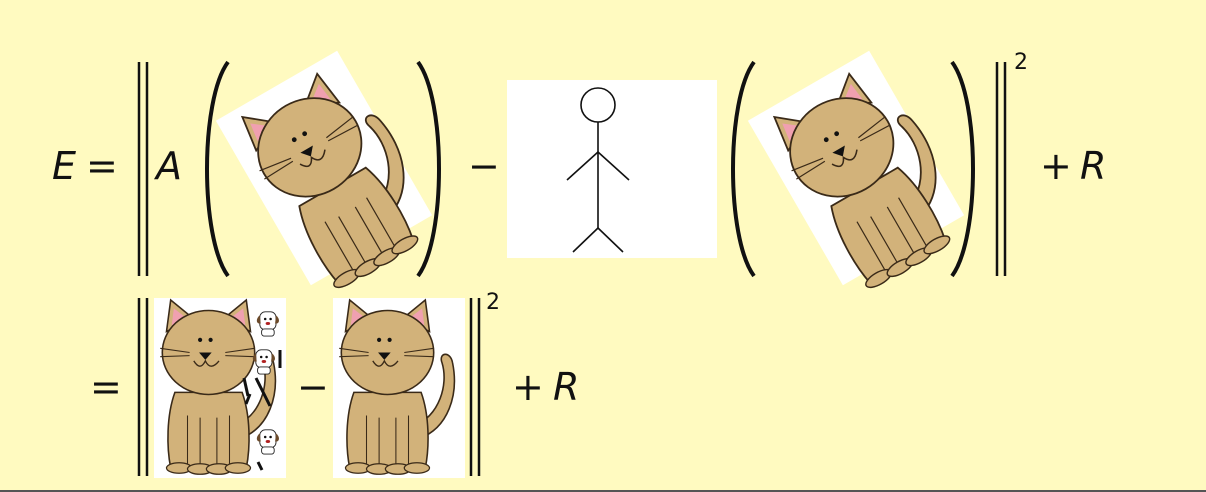  I want to click on right-paren, so click(428, 169).